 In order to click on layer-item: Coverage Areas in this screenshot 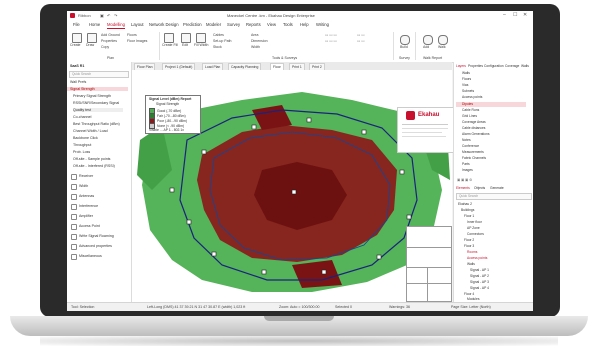, I will do `click(474, 122)`.